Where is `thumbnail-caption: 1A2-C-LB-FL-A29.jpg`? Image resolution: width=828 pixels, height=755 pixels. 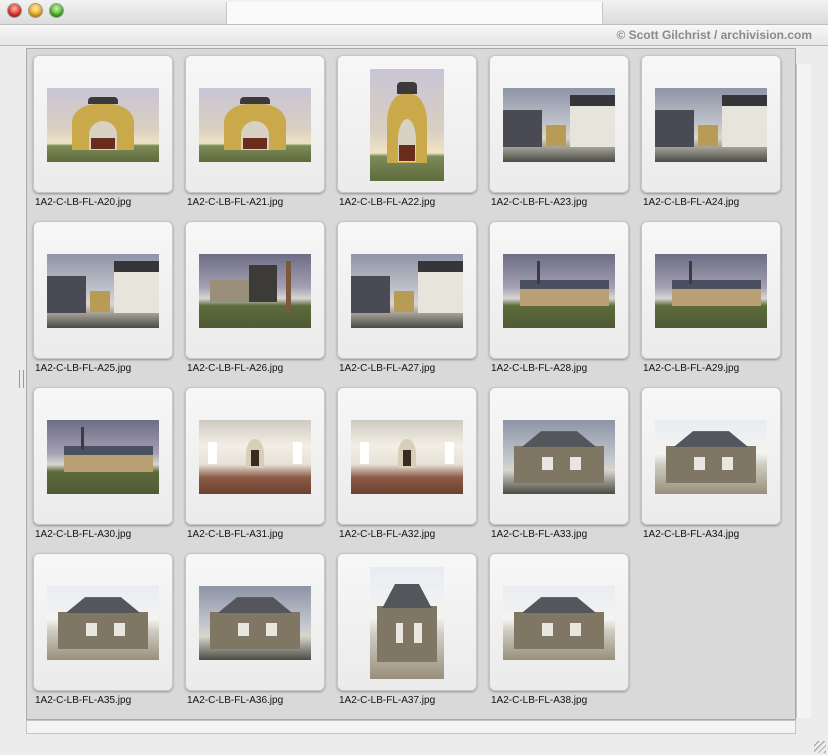 thumbnail-caption: 1A2-C-LB-FL-A29.jpg is located at coordinates (691, 368).